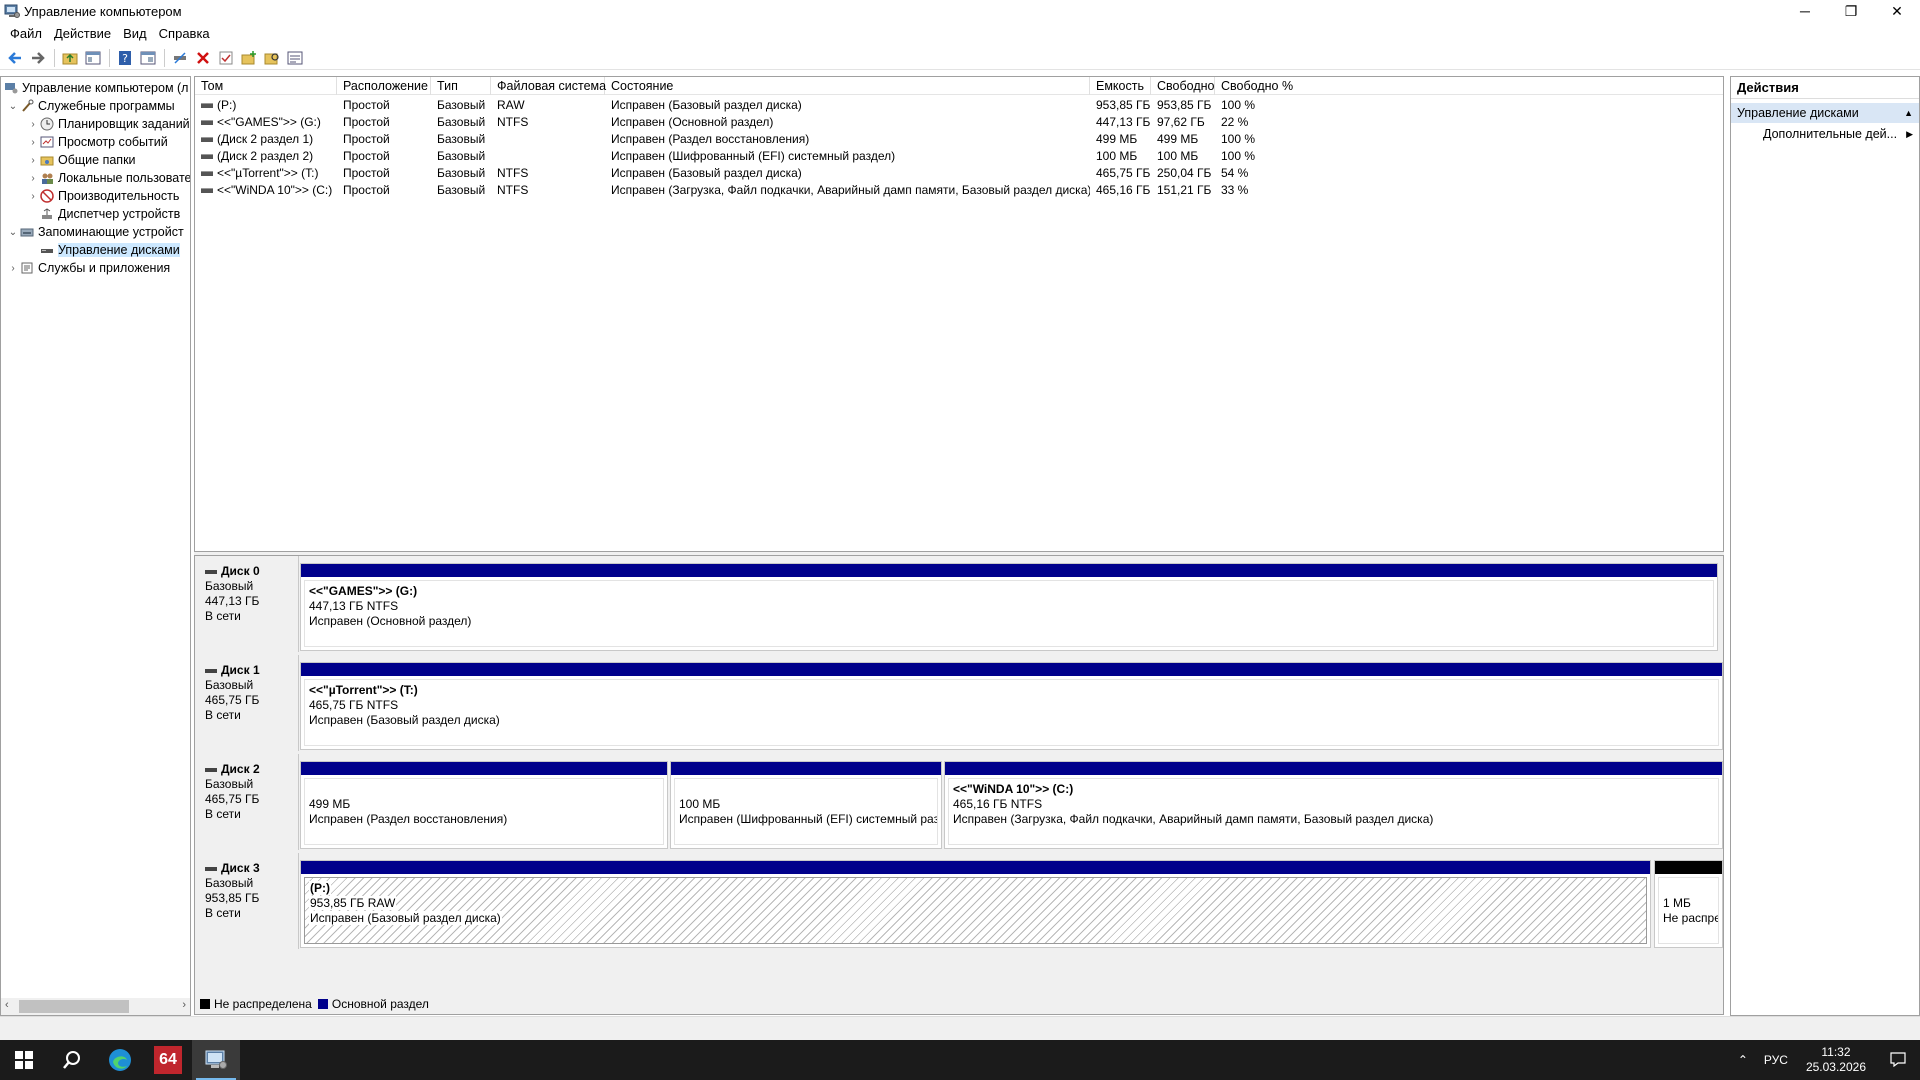 The image size is (1920, 1080). I want to click on partition-state: Не распре, so click(1691, 918).